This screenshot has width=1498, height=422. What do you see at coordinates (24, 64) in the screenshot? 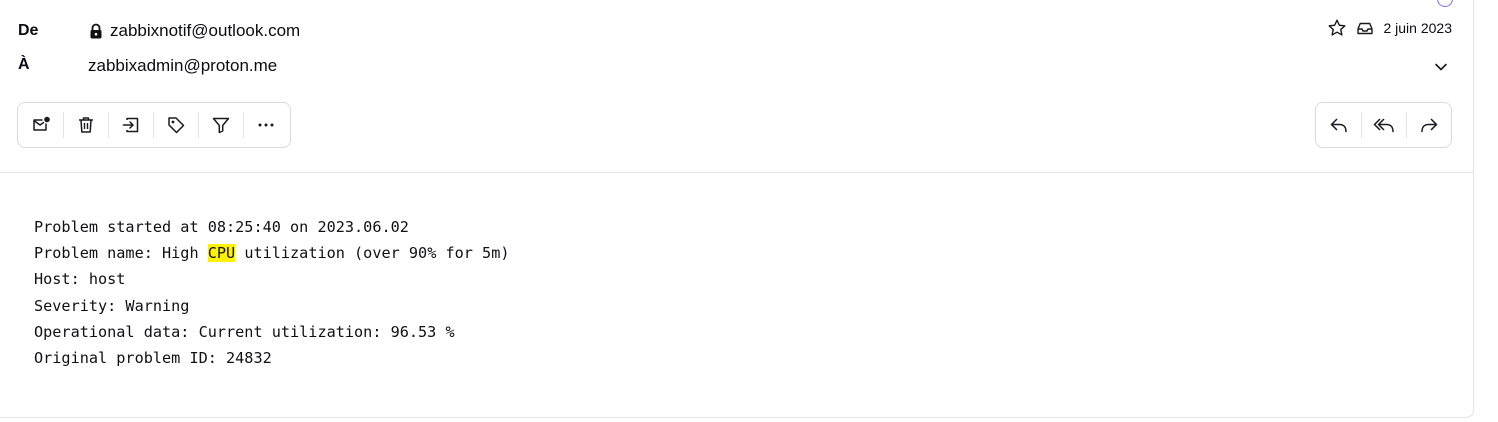
I see `to-label: À` at bounding box center [24, 64].